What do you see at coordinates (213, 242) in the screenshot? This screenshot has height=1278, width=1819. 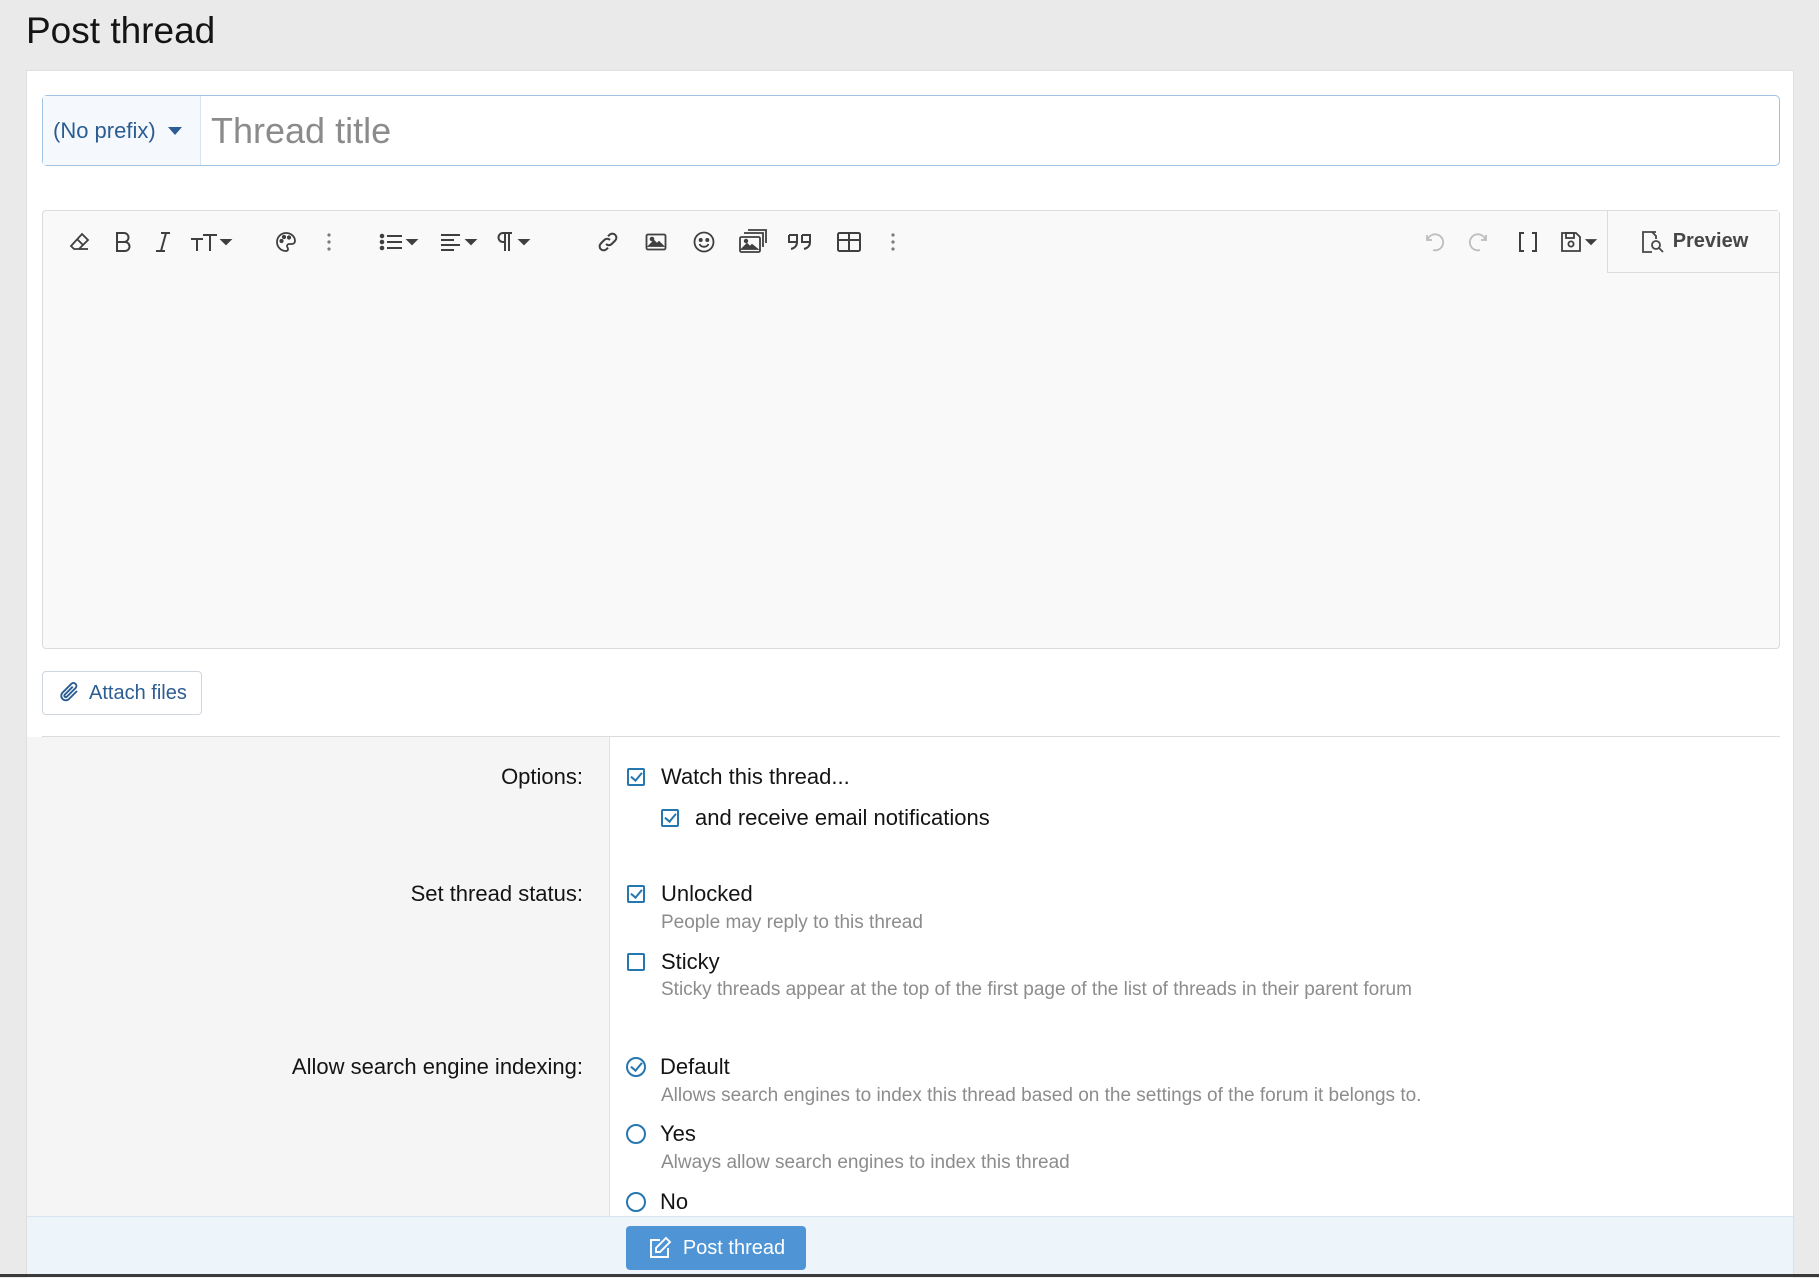 I see `font-size-icon` at bounding box center [213, 242].